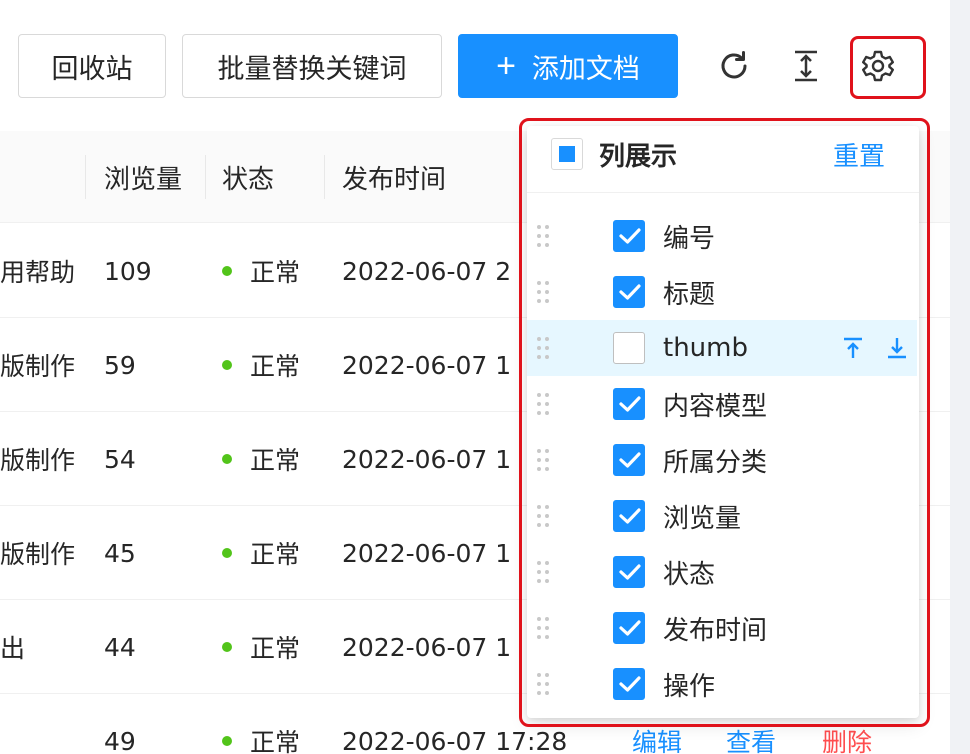 This screenshot has width=970, height=754. I want to click on pin-to-top-icon, so click(853, 348).